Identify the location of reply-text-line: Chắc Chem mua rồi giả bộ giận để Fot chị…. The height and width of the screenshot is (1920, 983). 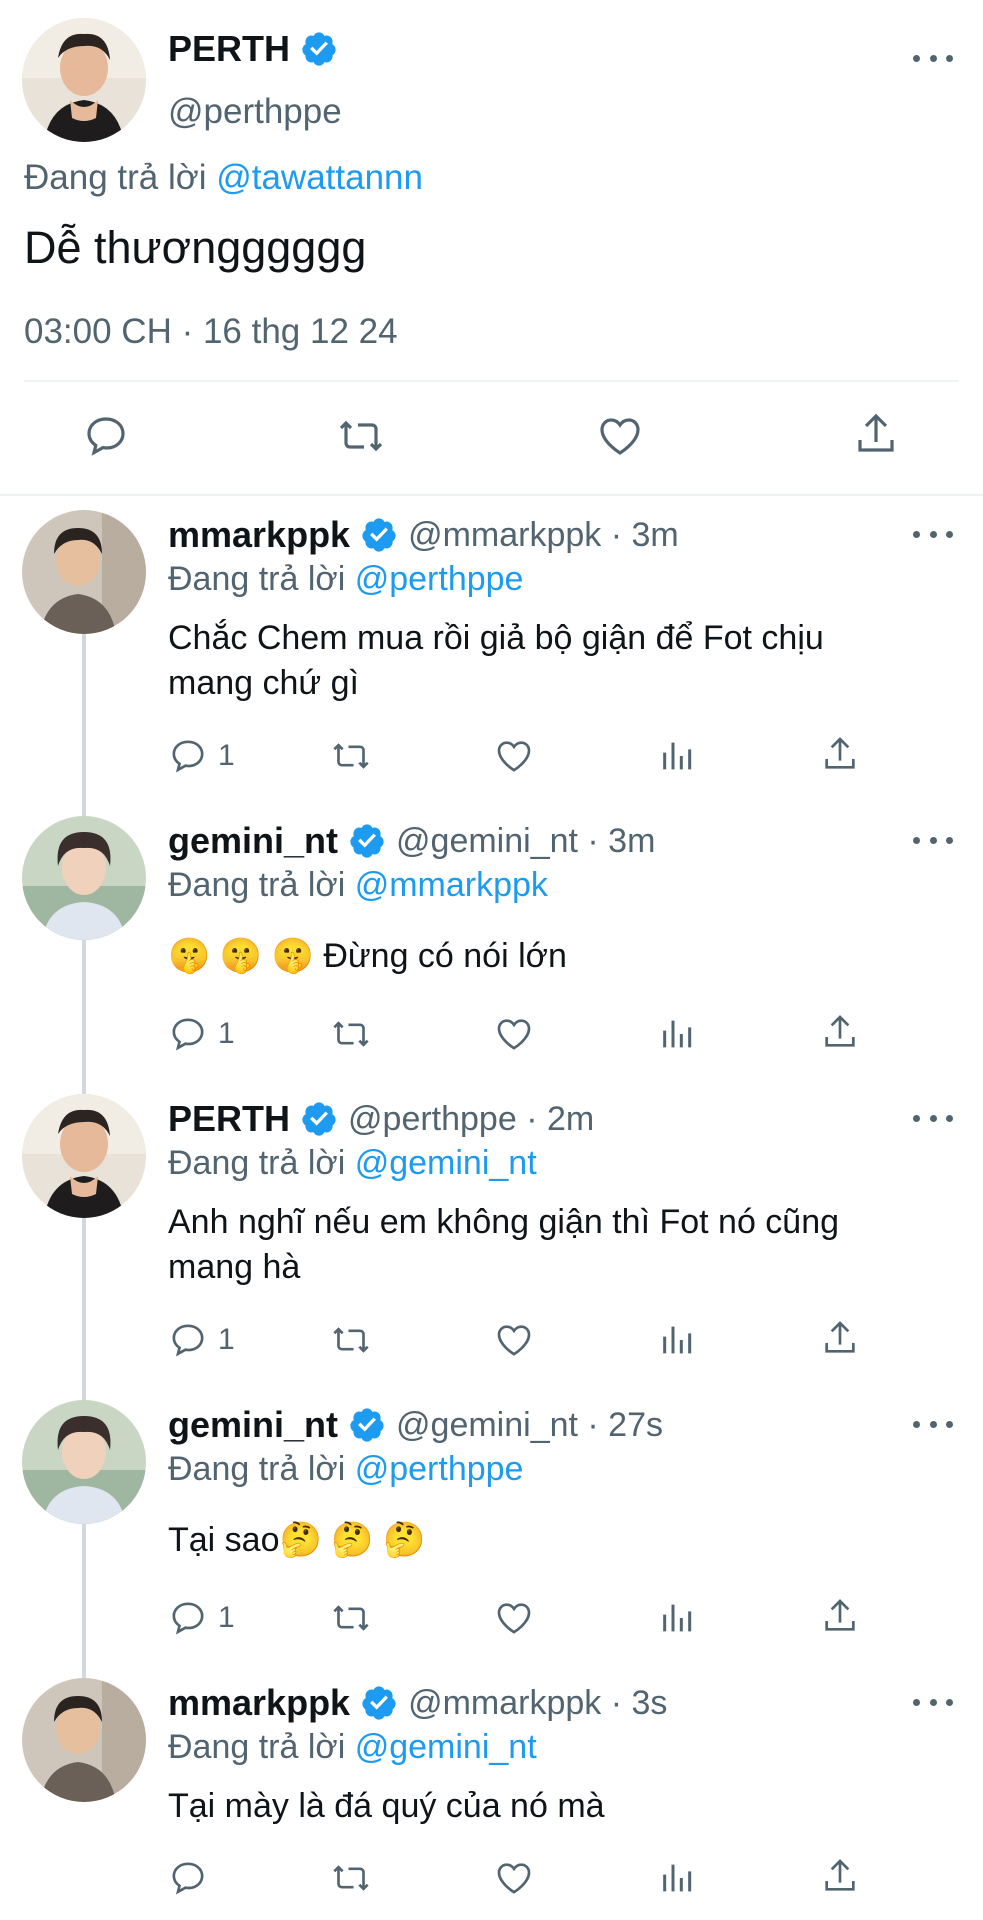
(496, 638).